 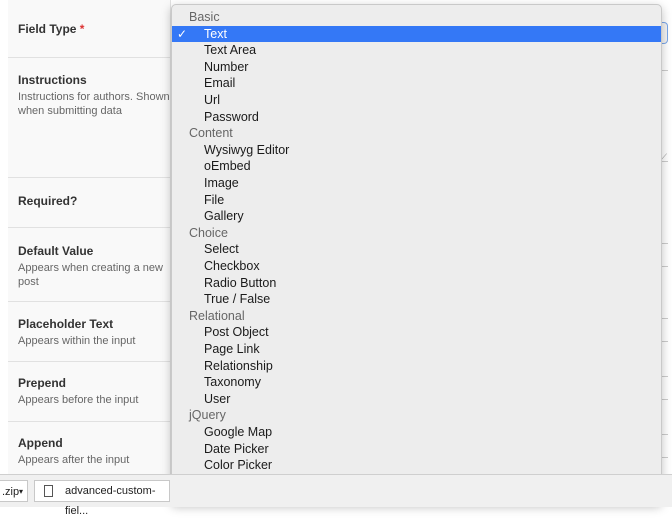 What do you see at coordinates (204, 17) in the screenshot?
I see `option-label: Basic` at bounding box center [204, 17].